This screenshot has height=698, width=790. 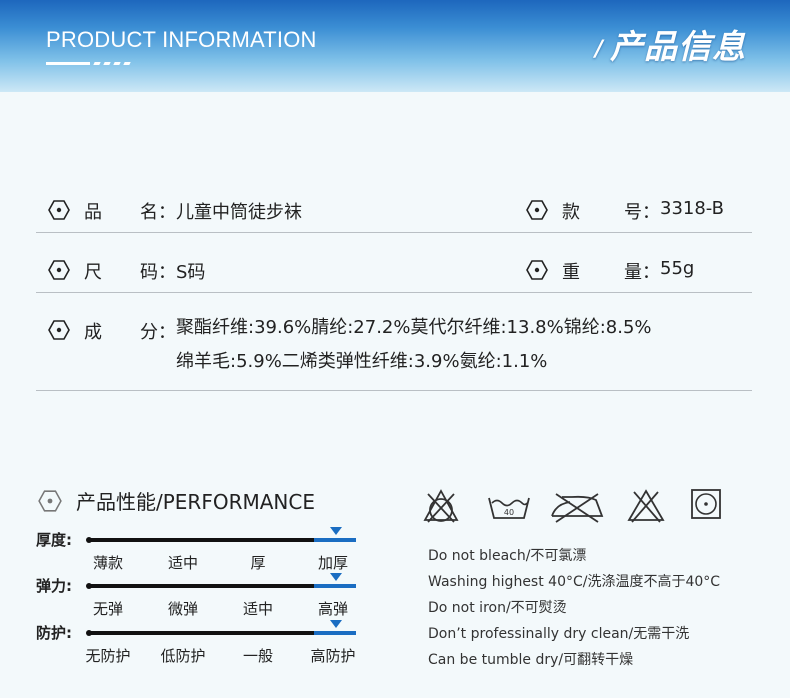 I want to click on thickness-selected-segment, so click(x=335, y=540).